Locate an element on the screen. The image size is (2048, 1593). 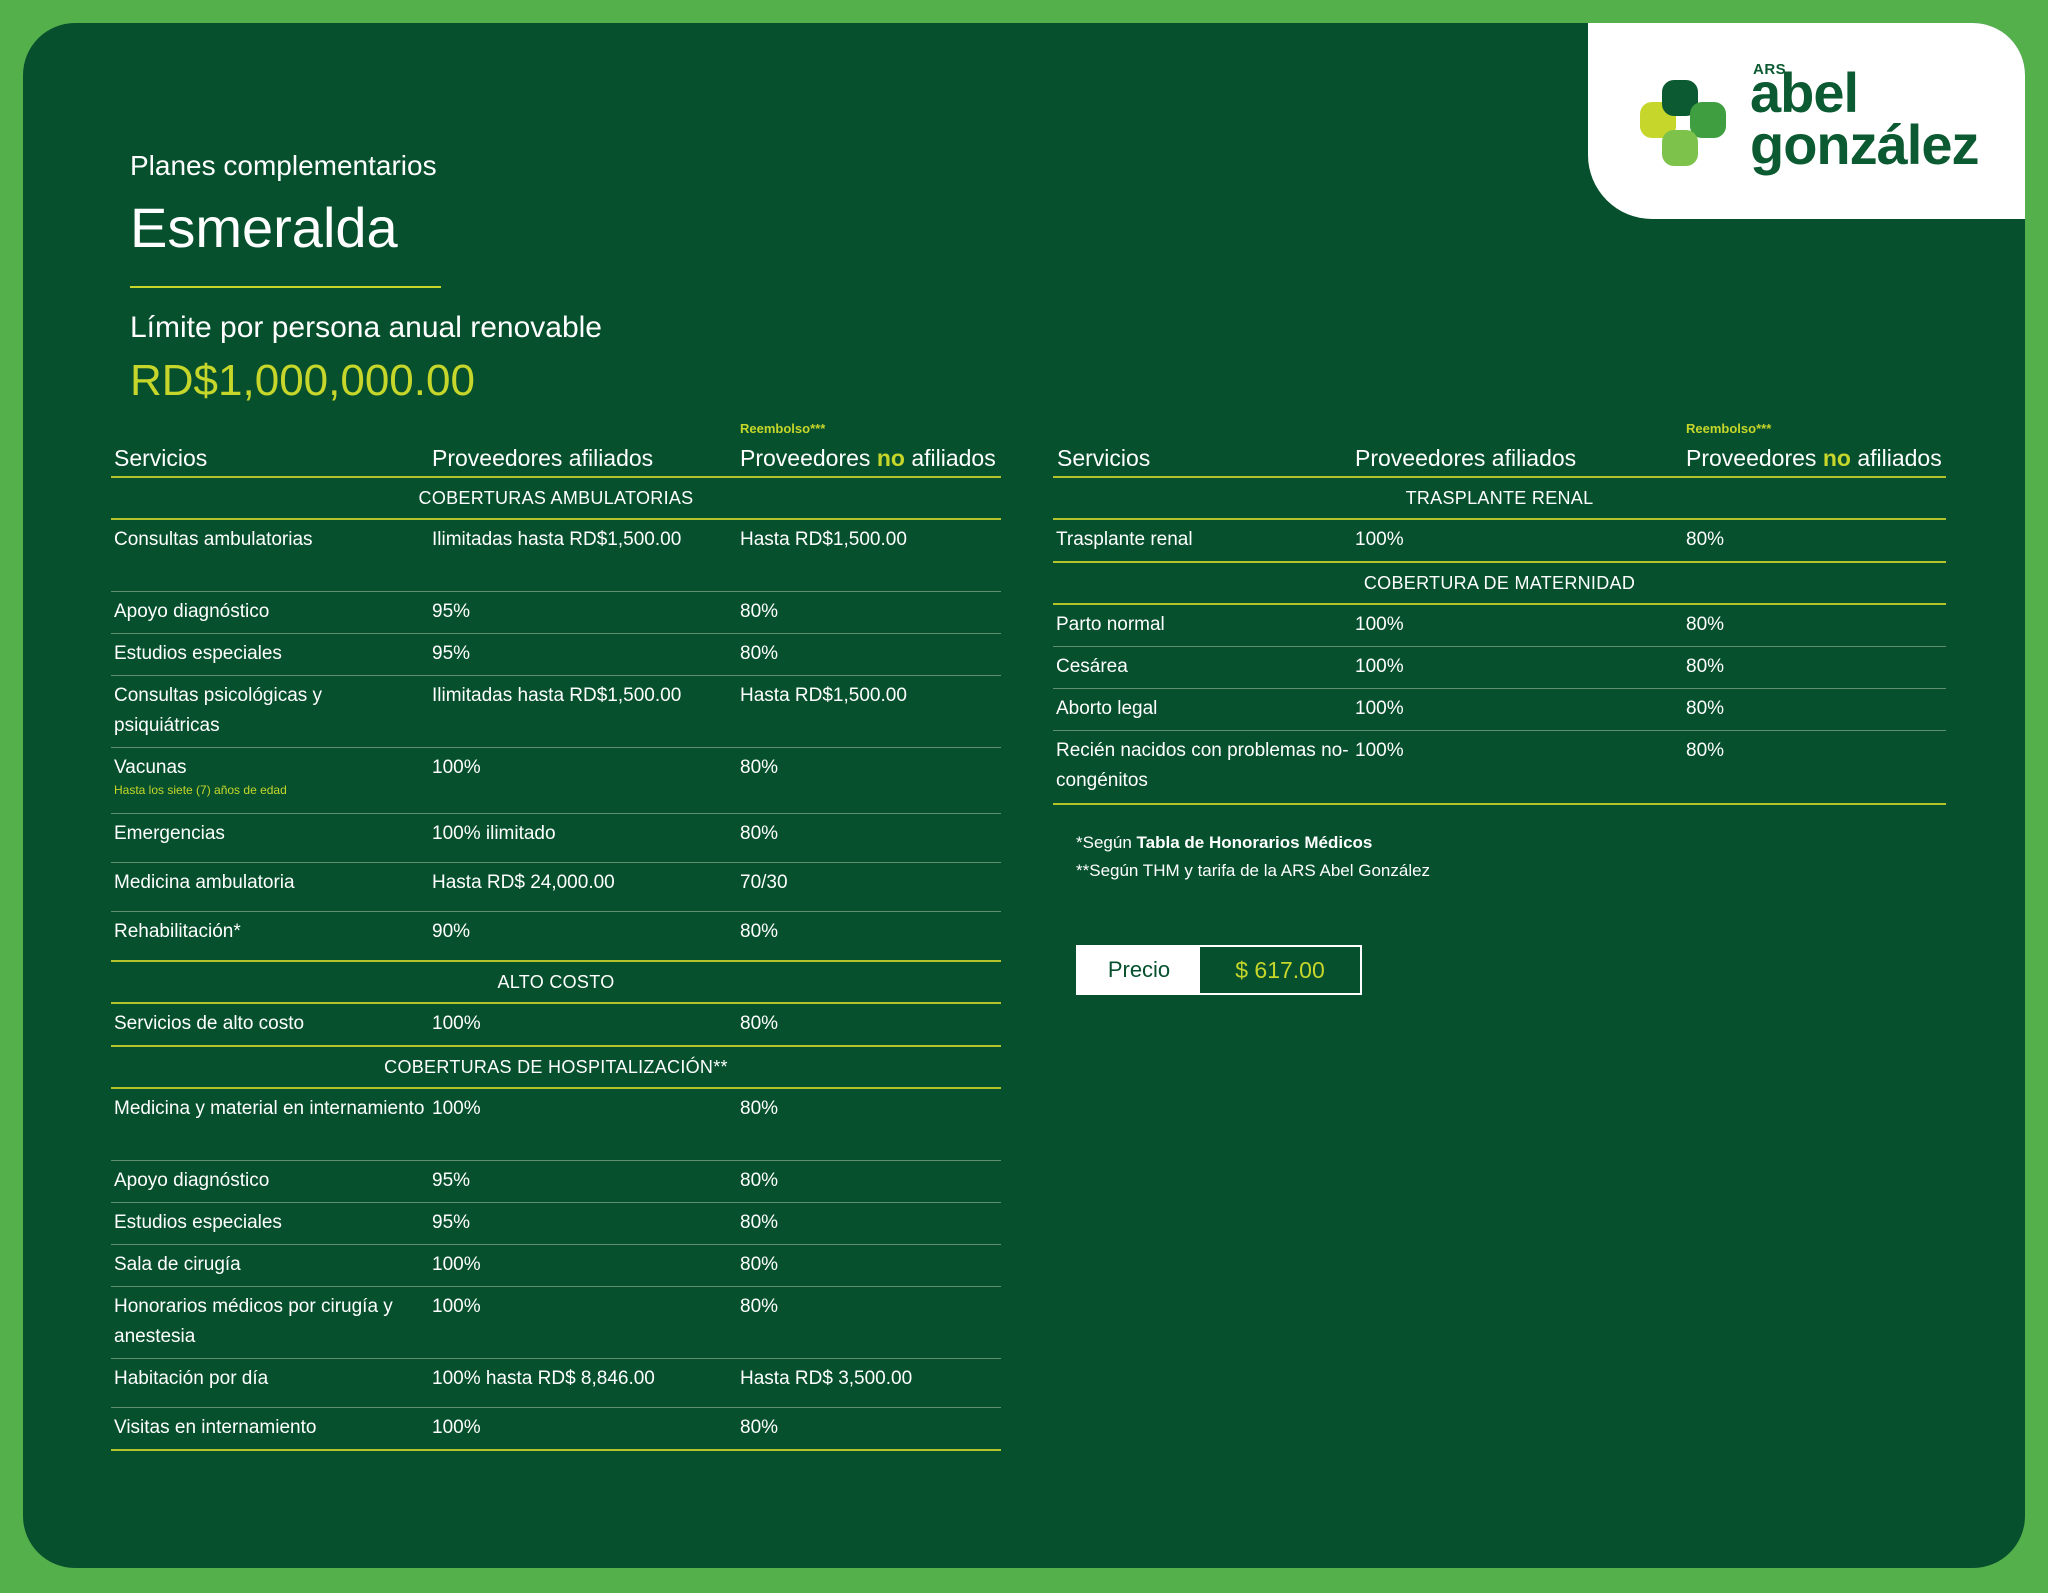
service-cell-text: Visitas en internamiento is located at coordinates (215, 1427).